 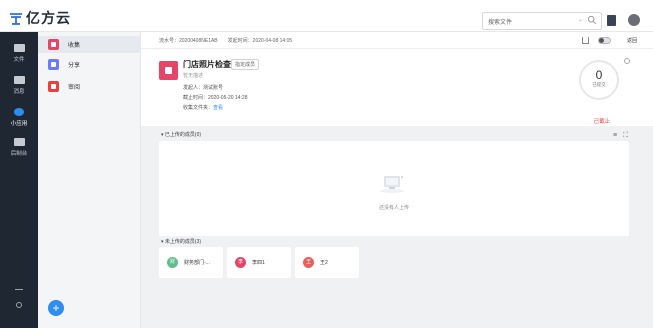 I want to click on view-folder-link: 查看, so click(x=218, y=108).